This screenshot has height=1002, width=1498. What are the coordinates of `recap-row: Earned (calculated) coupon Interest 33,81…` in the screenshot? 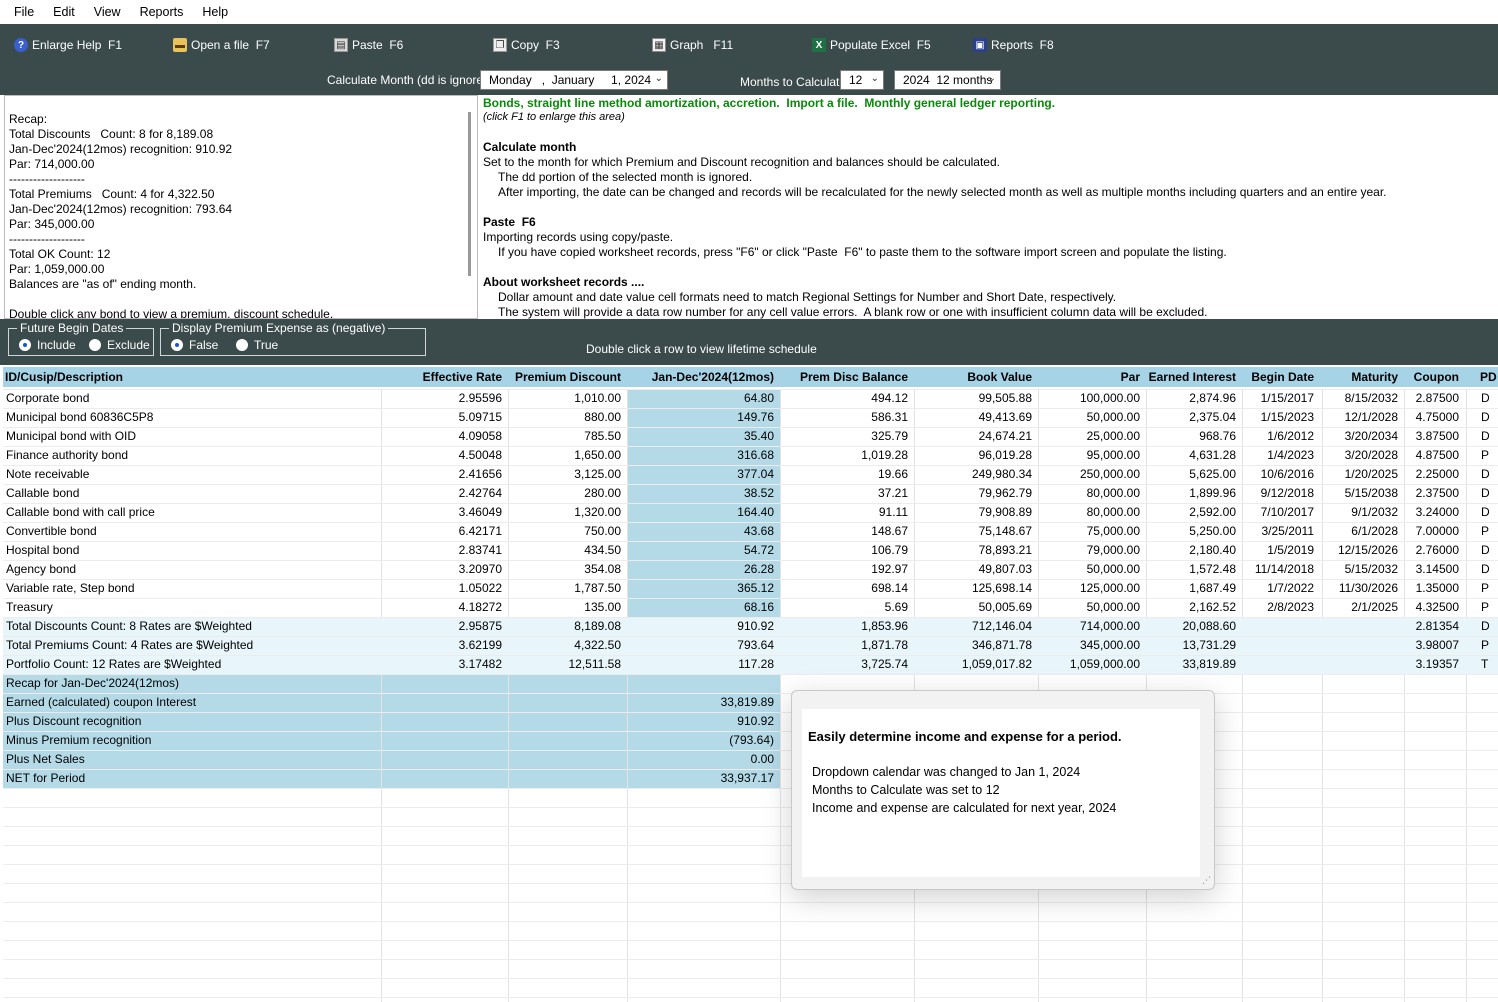 It's located at (750, 702).